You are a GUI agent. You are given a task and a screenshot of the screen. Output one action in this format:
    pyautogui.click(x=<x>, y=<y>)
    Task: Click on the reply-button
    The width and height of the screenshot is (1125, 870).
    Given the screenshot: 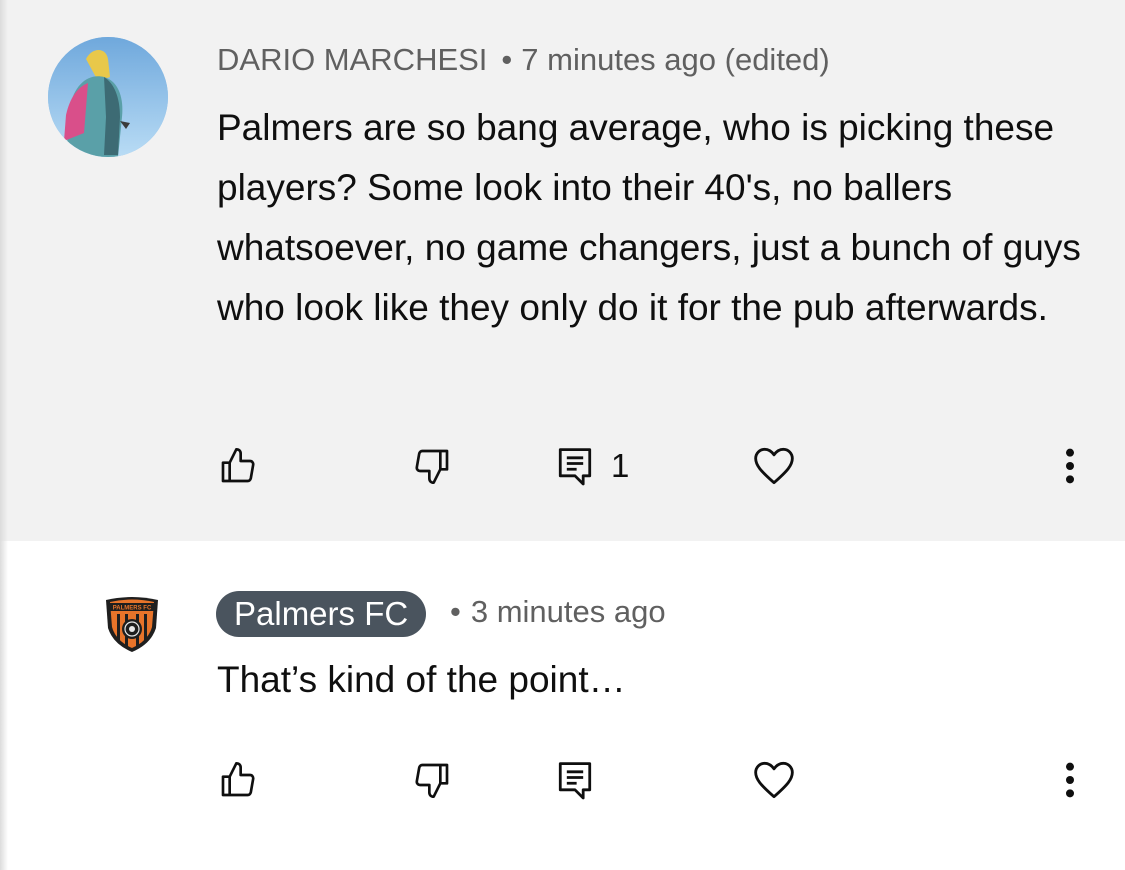 What is the action you would take?
    pyautogui.click(x=575, y=780)
    